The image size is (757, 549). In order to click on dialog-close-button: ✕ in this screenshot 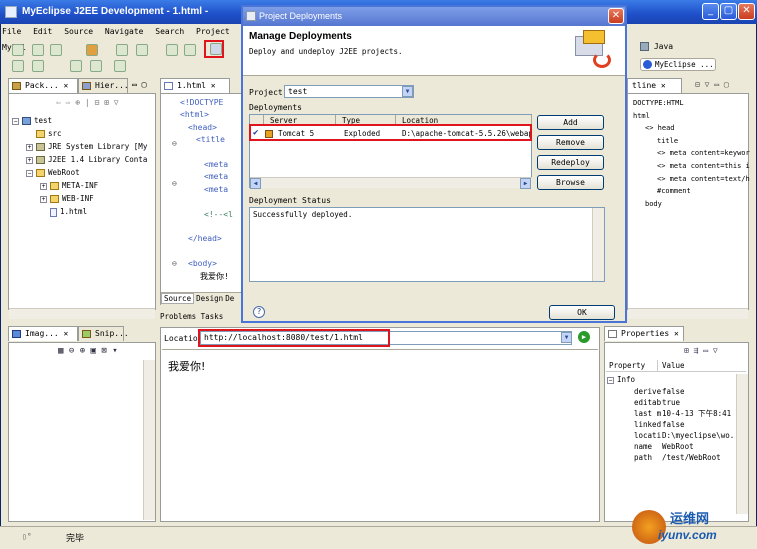, I will do `click(616, 16)`.